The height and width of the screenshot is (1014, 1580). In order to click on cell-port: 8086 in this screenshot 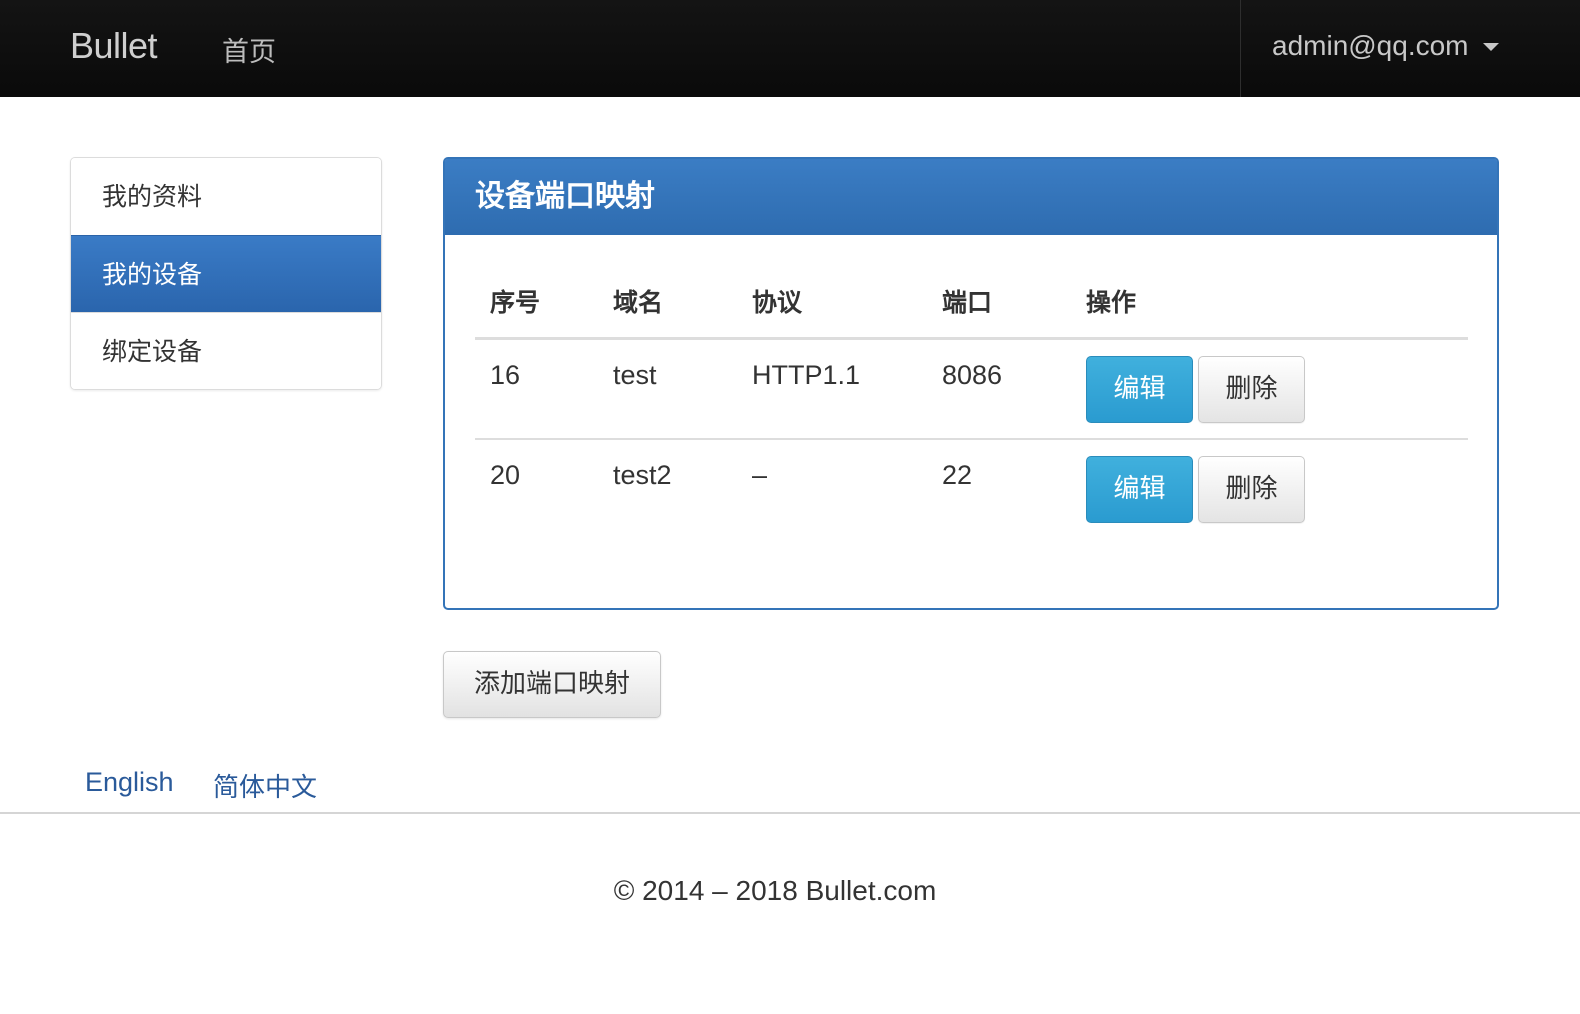, I will do `click(999, 389)`.